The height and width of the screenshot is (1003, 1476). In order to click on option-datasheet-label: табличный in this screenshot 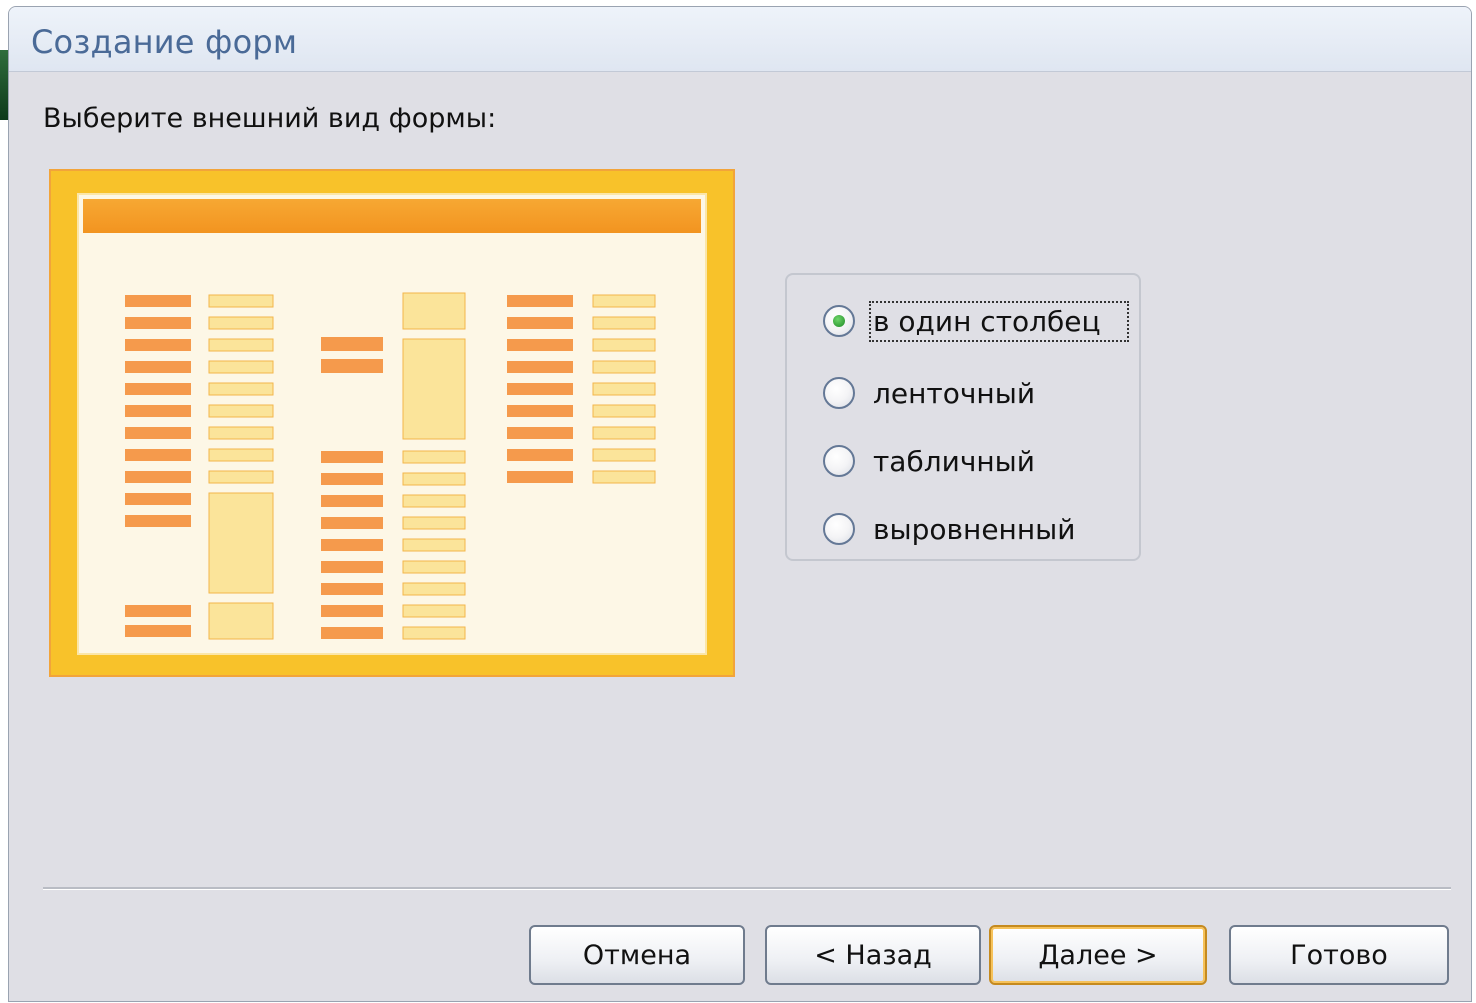, I will do `click(954, 461)`.